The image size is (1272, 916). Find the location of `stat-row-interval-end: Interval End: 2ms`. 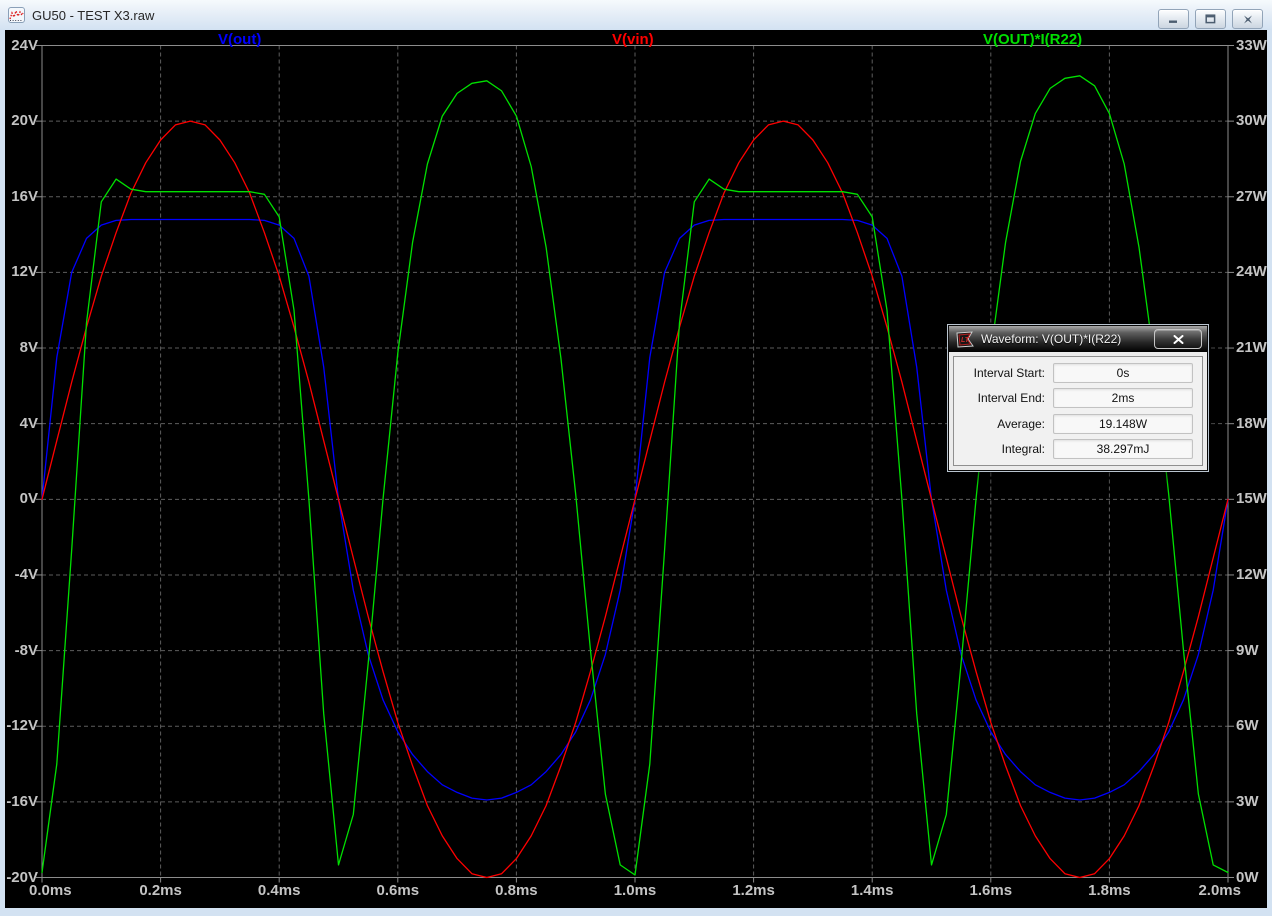

stat-row-interval-end: Interval End: 2ms is located at coordinates (1078, 398).